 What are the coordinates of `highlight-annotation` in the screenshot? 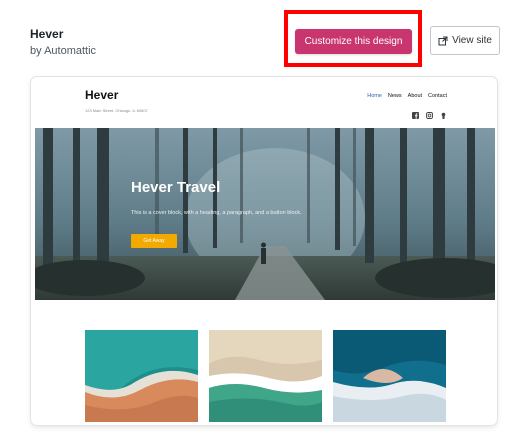 It's located at (353, 38).